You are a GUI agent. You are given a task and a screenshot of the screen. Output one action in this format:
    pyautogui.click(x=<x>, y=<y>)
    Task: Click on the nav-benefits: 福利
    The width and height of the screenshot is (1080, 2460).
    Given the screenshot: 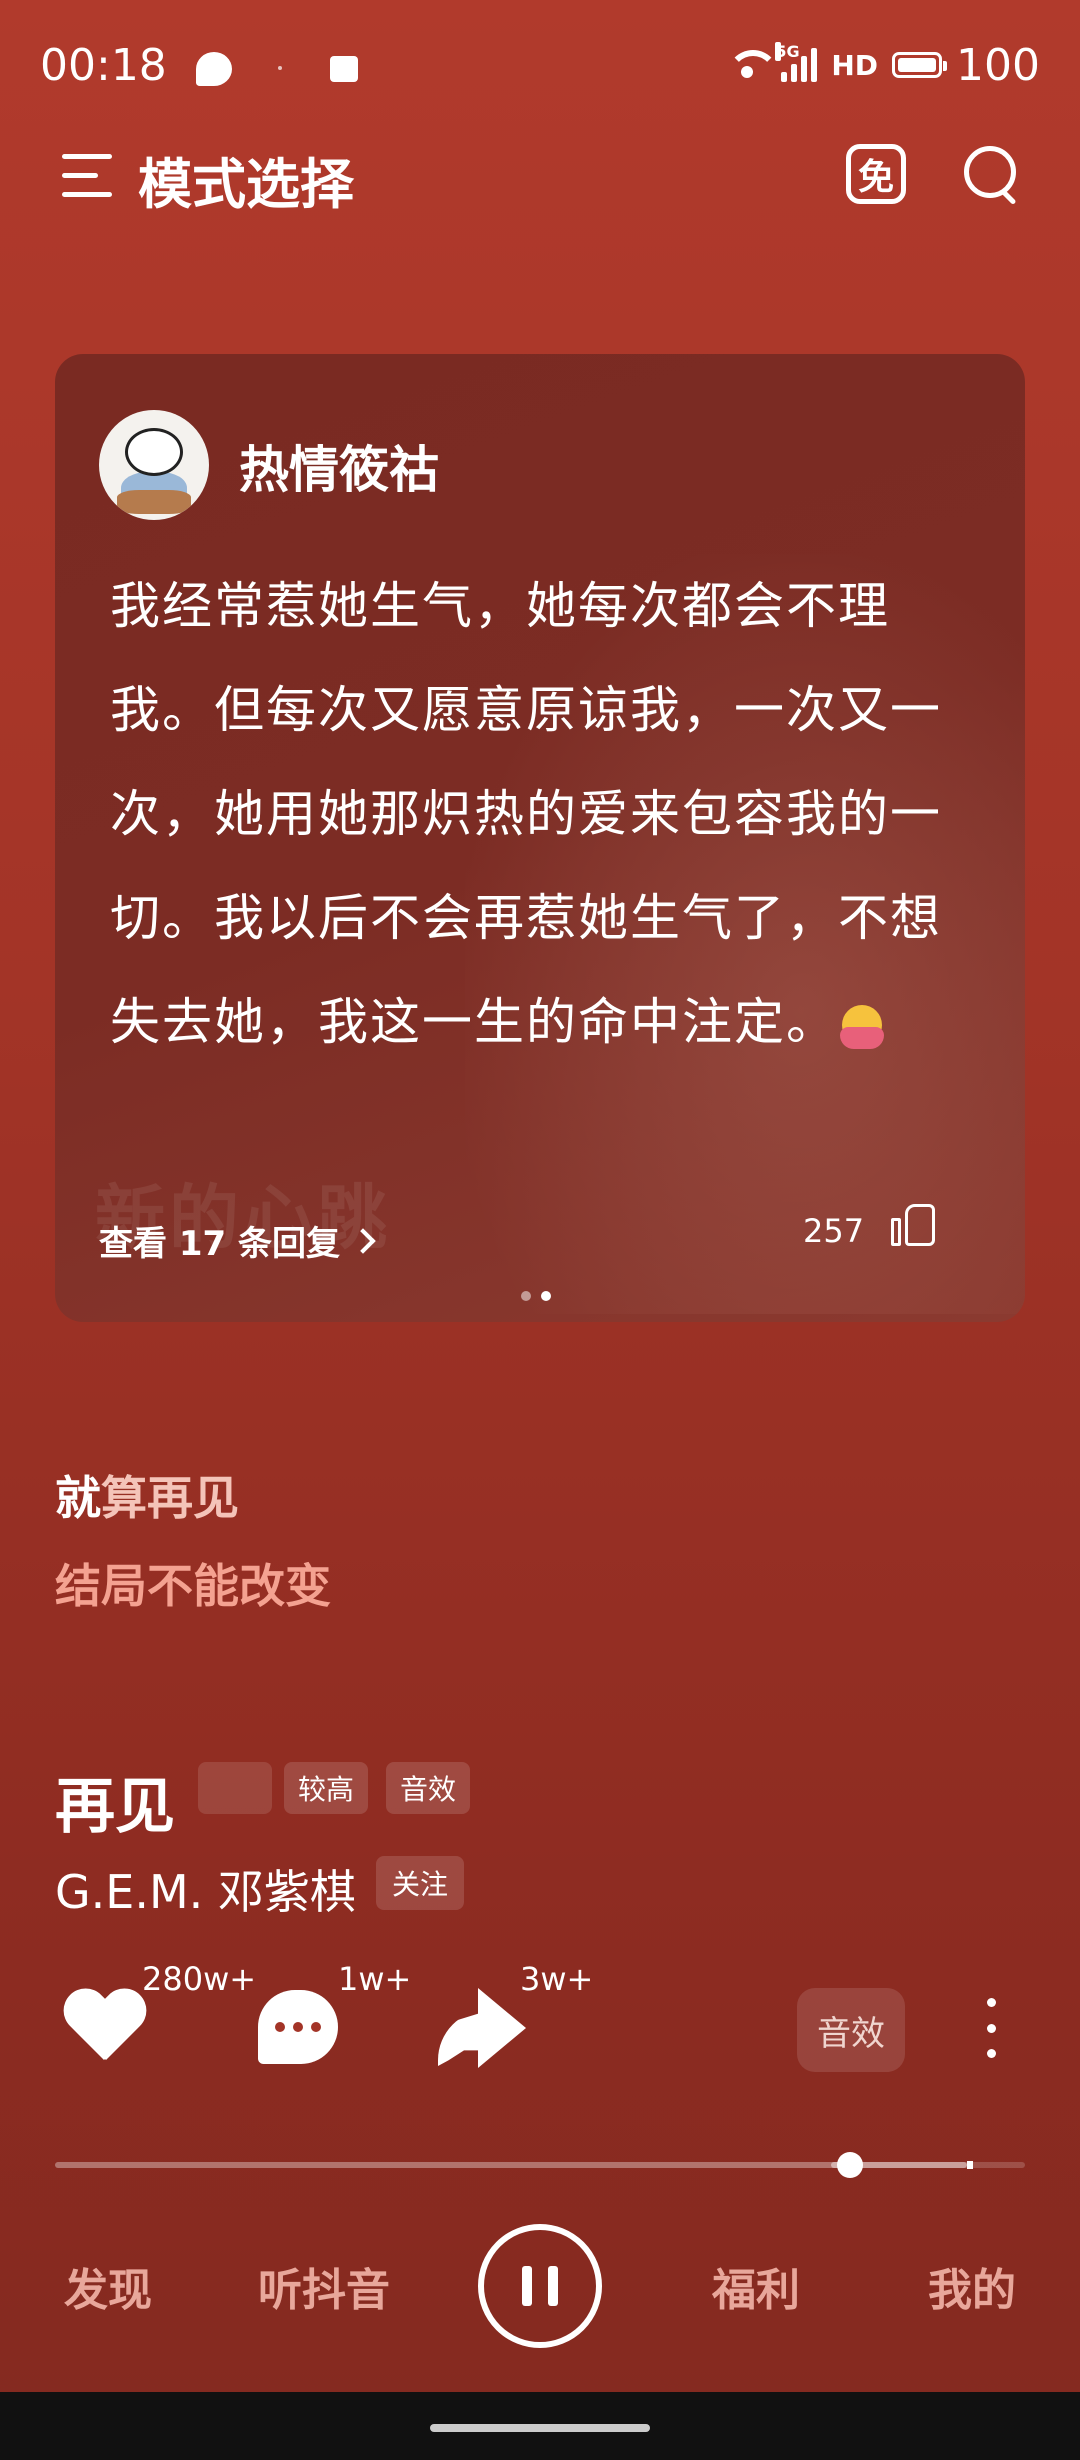 What is the action you would take?
    pyautogui.click(x=756, y=2286)
    